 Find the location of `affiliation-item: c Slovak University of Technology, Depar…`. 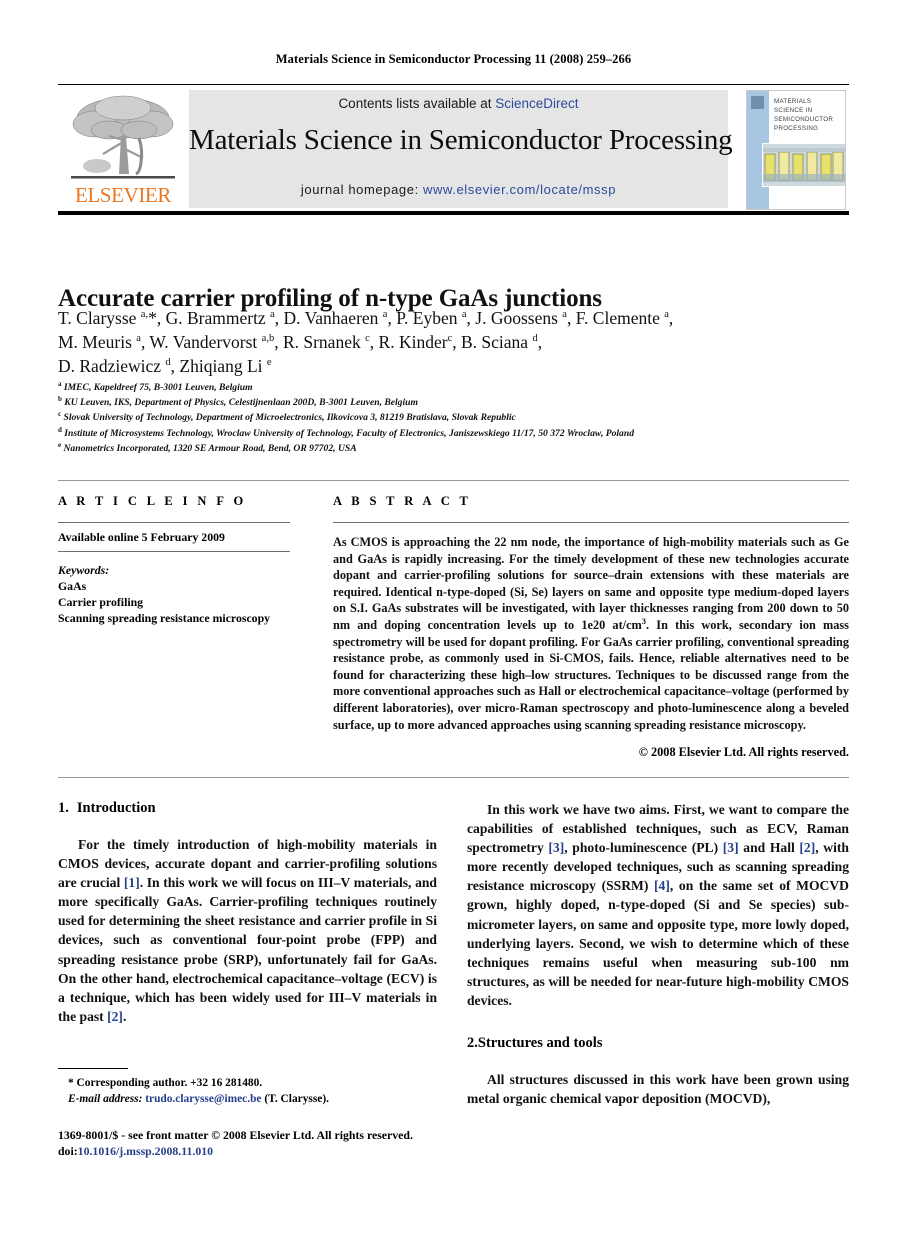

affiliation-item: c Slovak University of Technology, Depar… is located at coordinates (287, 417).